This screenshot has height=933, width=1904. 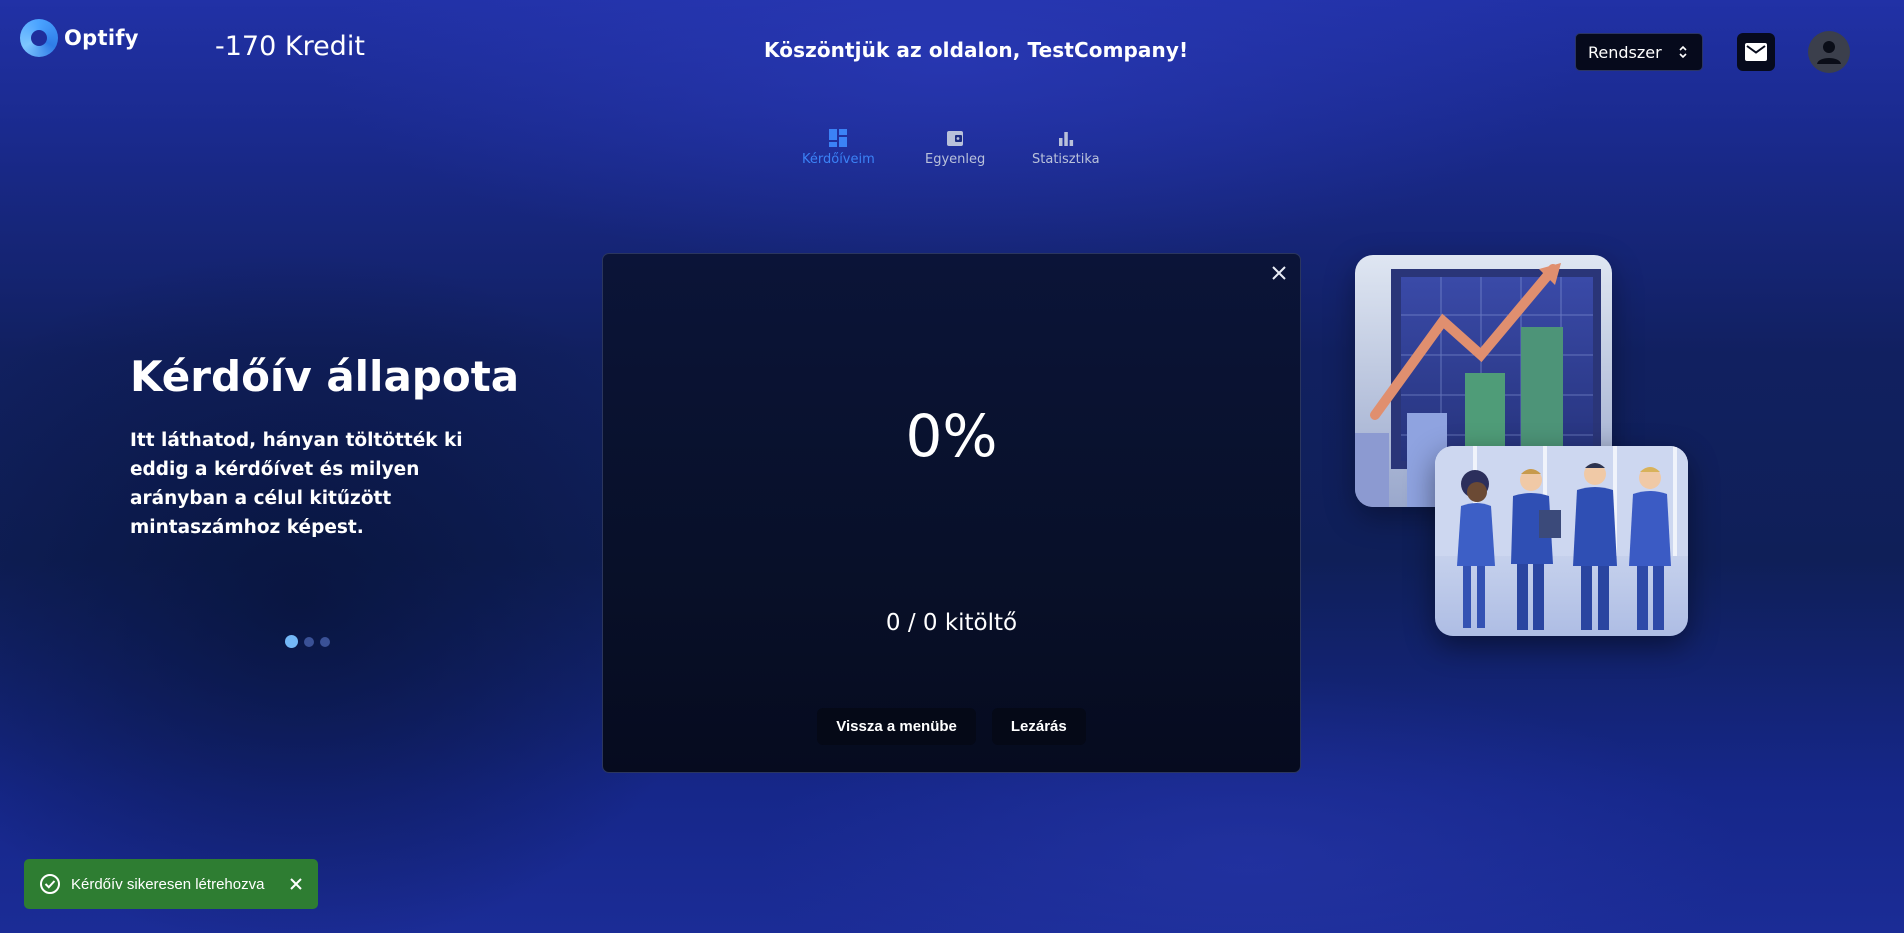 I want to click on app-logo: Optify, so click(x=79, y=38).